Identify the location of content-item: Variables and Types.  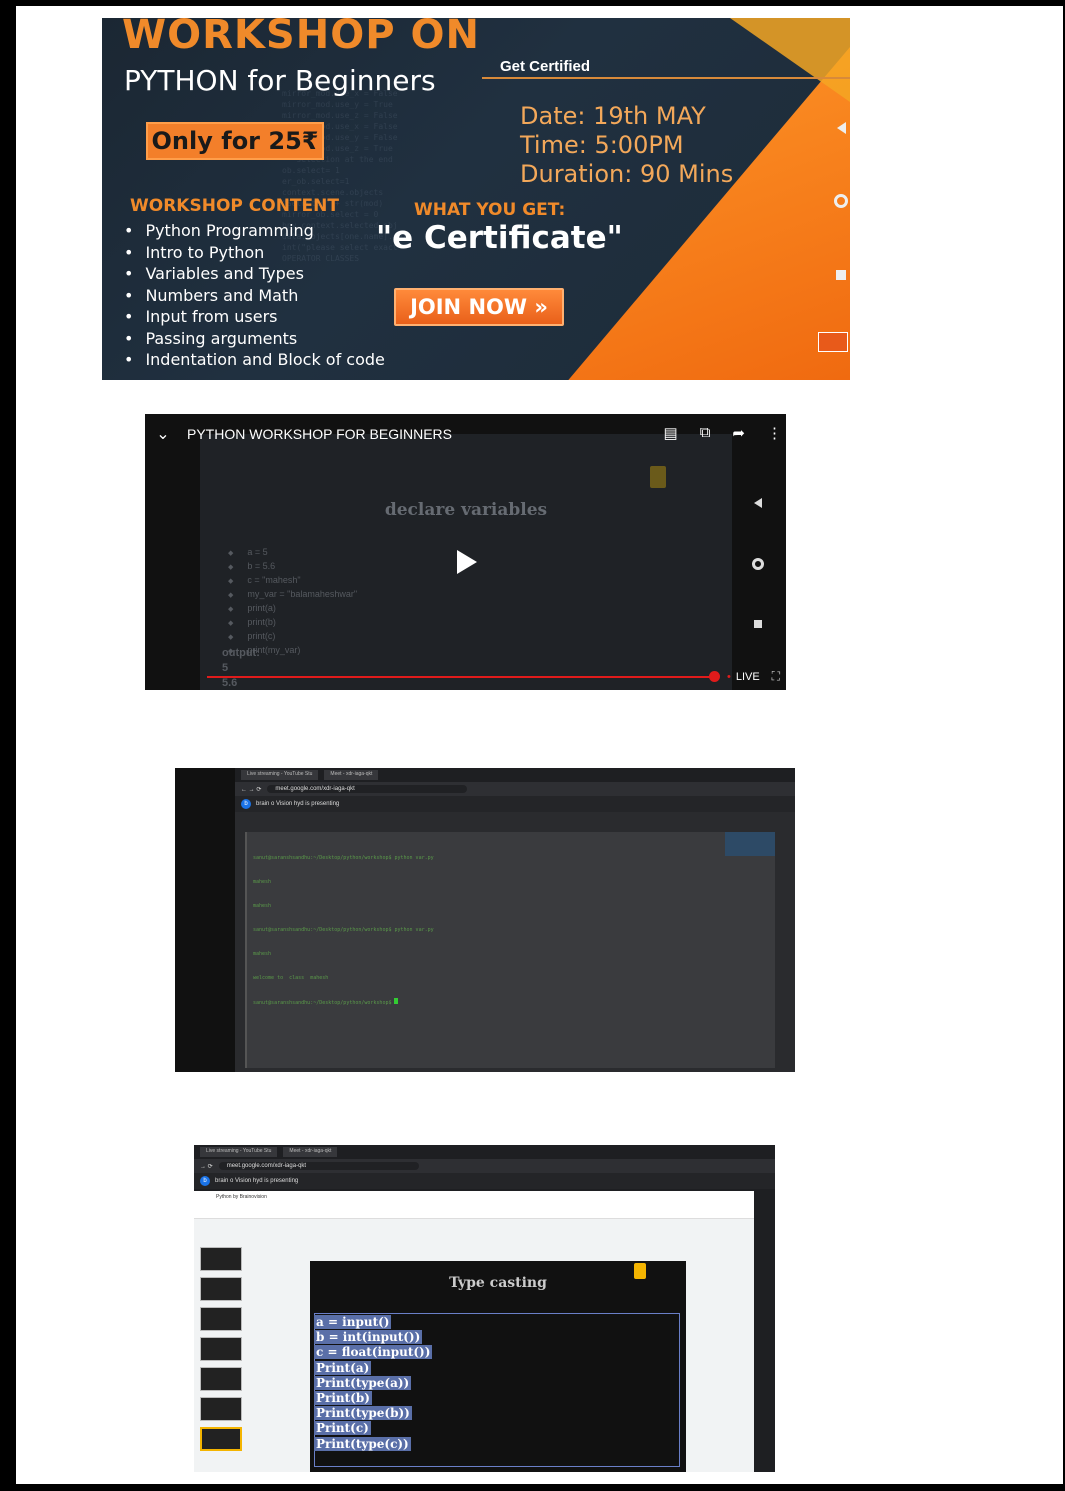
(254, 274).